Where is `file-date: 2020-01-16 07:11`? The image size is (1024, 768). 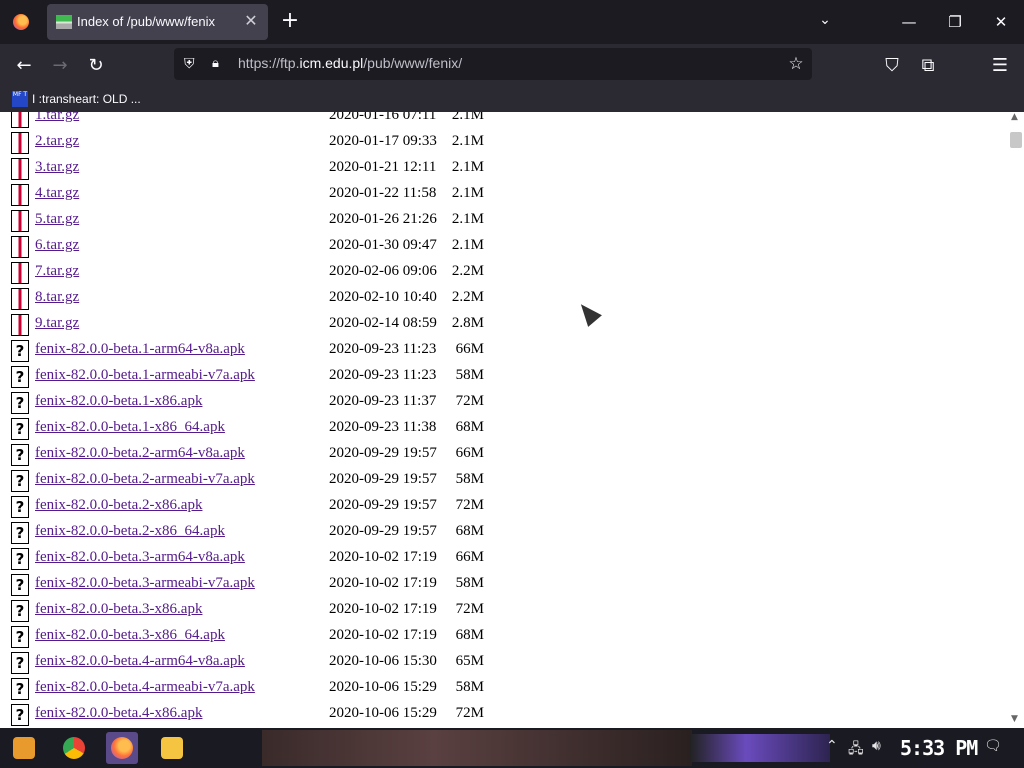 file-date: 2020-01-16 07:11 is located at coordinates (383, 117).